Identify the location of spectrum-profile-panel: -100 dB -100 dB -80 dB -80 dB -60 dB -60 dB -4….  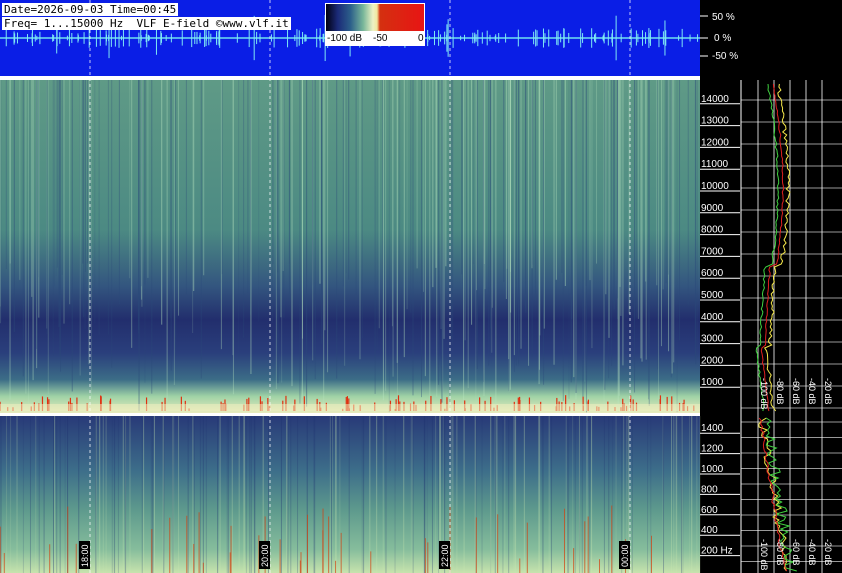
(791, 326).